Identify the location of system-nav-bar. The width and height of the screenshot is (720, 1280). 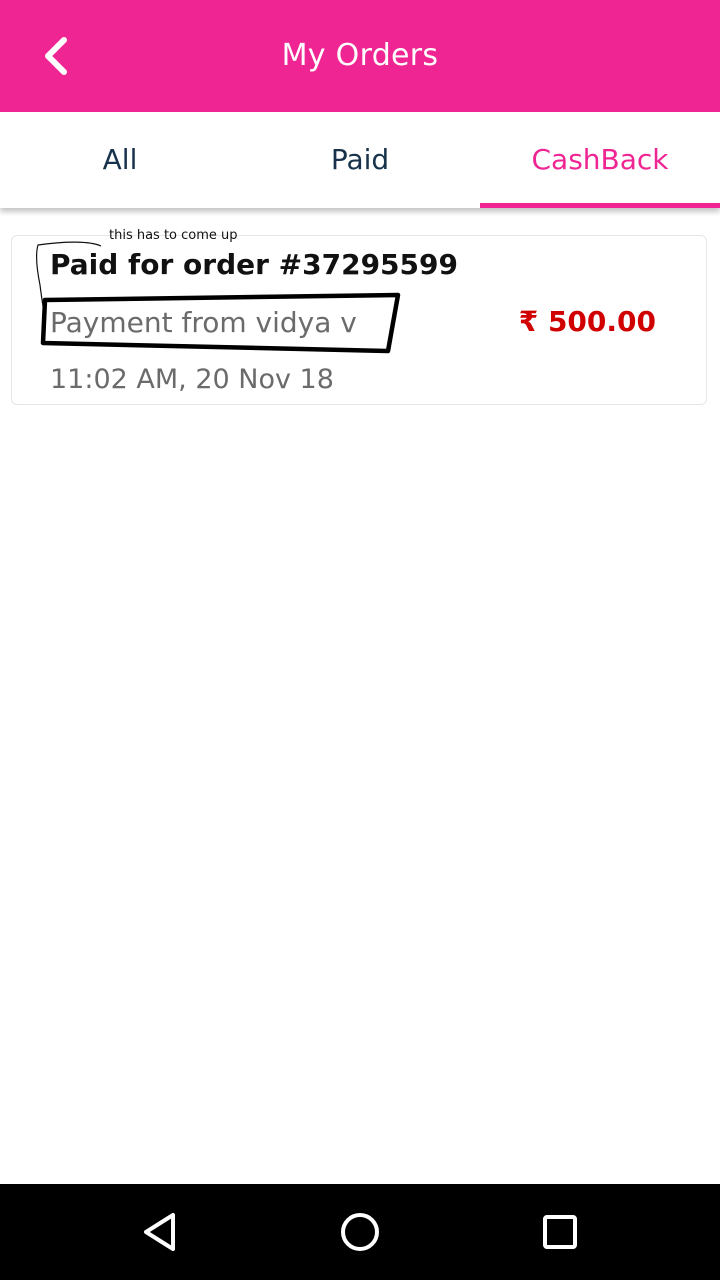
(360, 1232).